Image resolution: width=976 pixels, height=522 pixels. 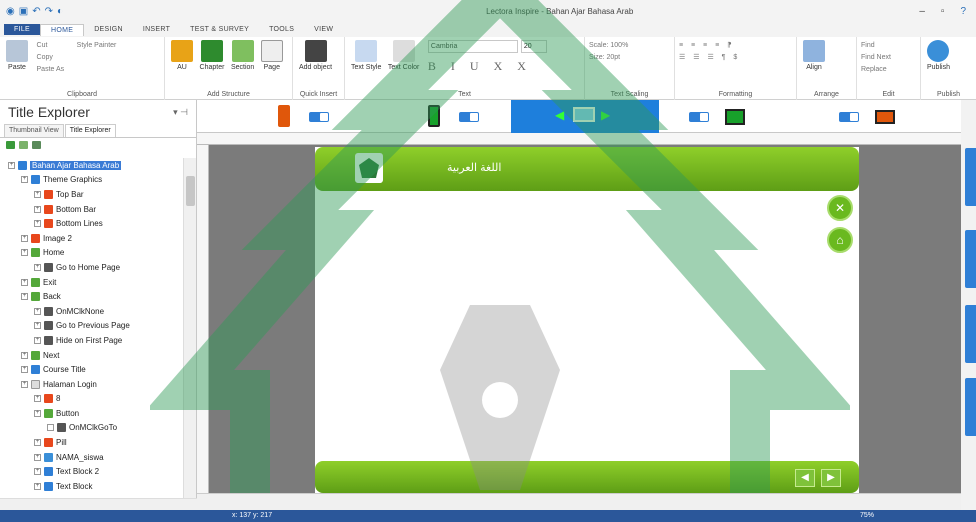 What do you see at coordinates (34, 130) in the screenshot?
I see `tab-thumbnail-view: Thumbnail View` at bounding box center [34, 130].